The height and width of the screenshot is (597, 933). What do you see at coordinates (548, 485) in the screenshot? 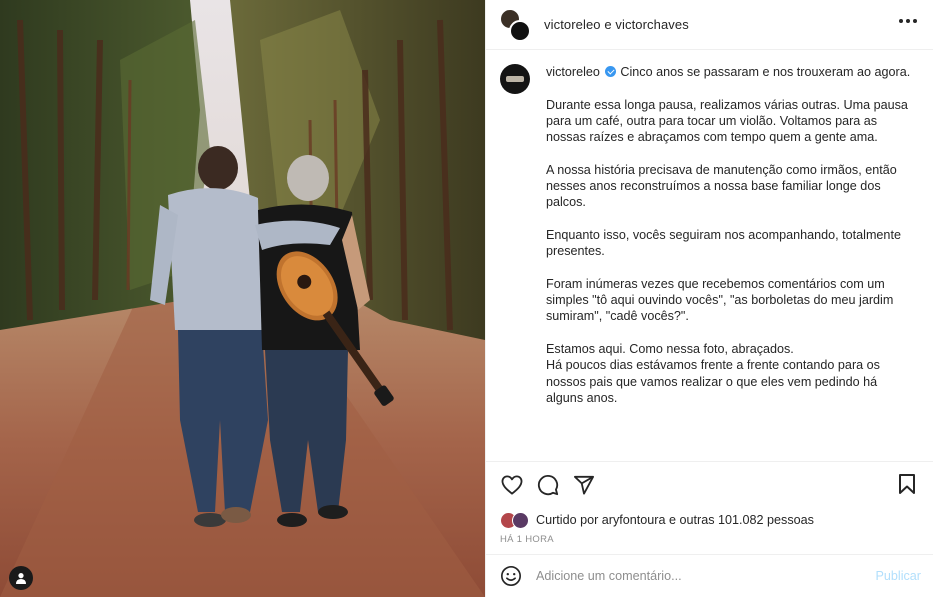
I see `comment-icon` at bounding box center [548, 485].